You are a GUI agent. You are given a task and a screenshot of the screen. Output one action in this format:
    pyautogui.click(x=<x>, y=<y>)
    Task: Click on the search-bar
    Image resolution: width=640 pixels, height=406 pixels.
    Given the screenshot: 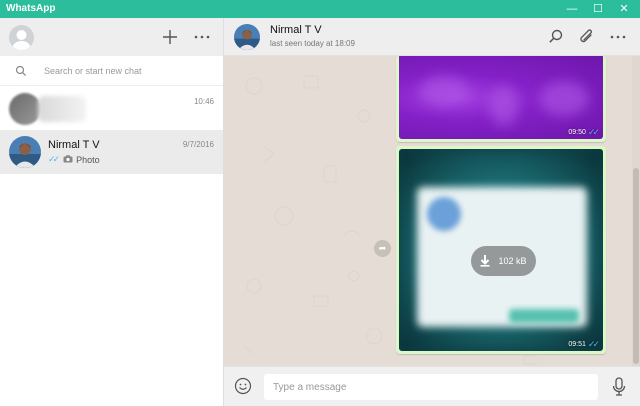 What is the action you would take?
    pyautogui.click(x=111, y=71)
    